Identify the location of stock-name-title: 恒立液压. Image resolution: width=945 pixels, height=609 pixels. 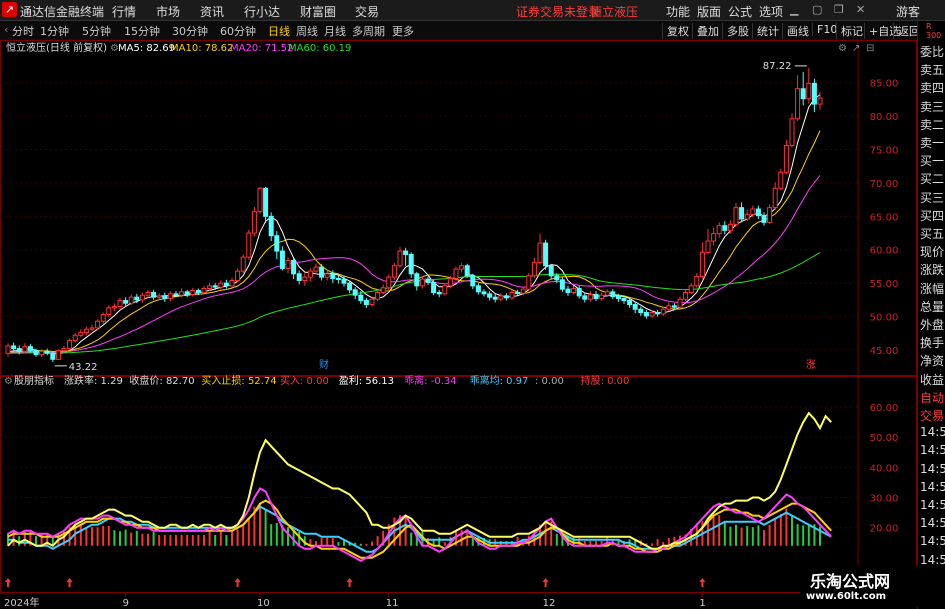
(614, 12).